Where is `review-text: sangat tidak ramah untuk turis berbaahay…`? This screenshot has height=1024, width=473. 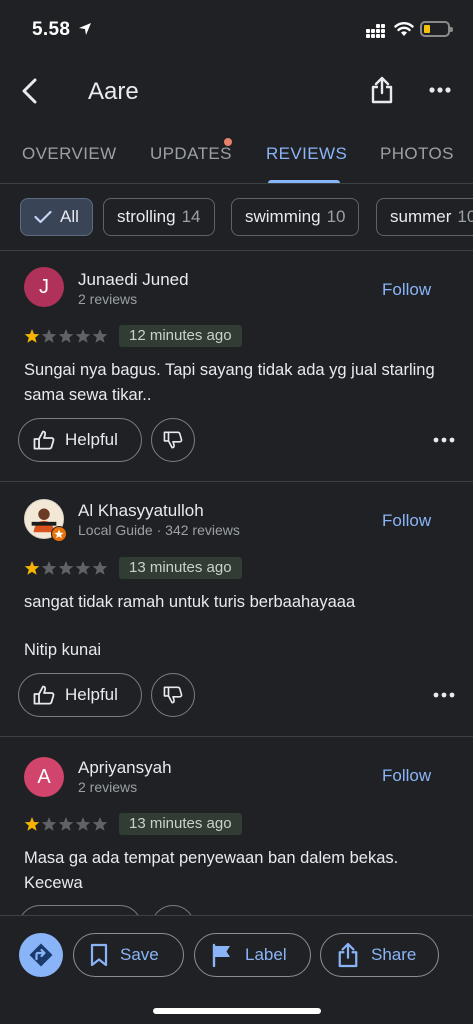
review-text: sangat tidak ramah untuk turis berbaahay… is located at coordinates (190, 602).